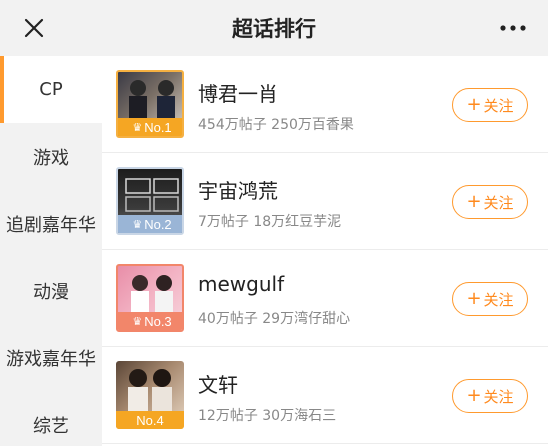 This screenshot has width=548, height=446. I want to click on topic-stats: 454万帖子 250万百香果, so click(276, 125).